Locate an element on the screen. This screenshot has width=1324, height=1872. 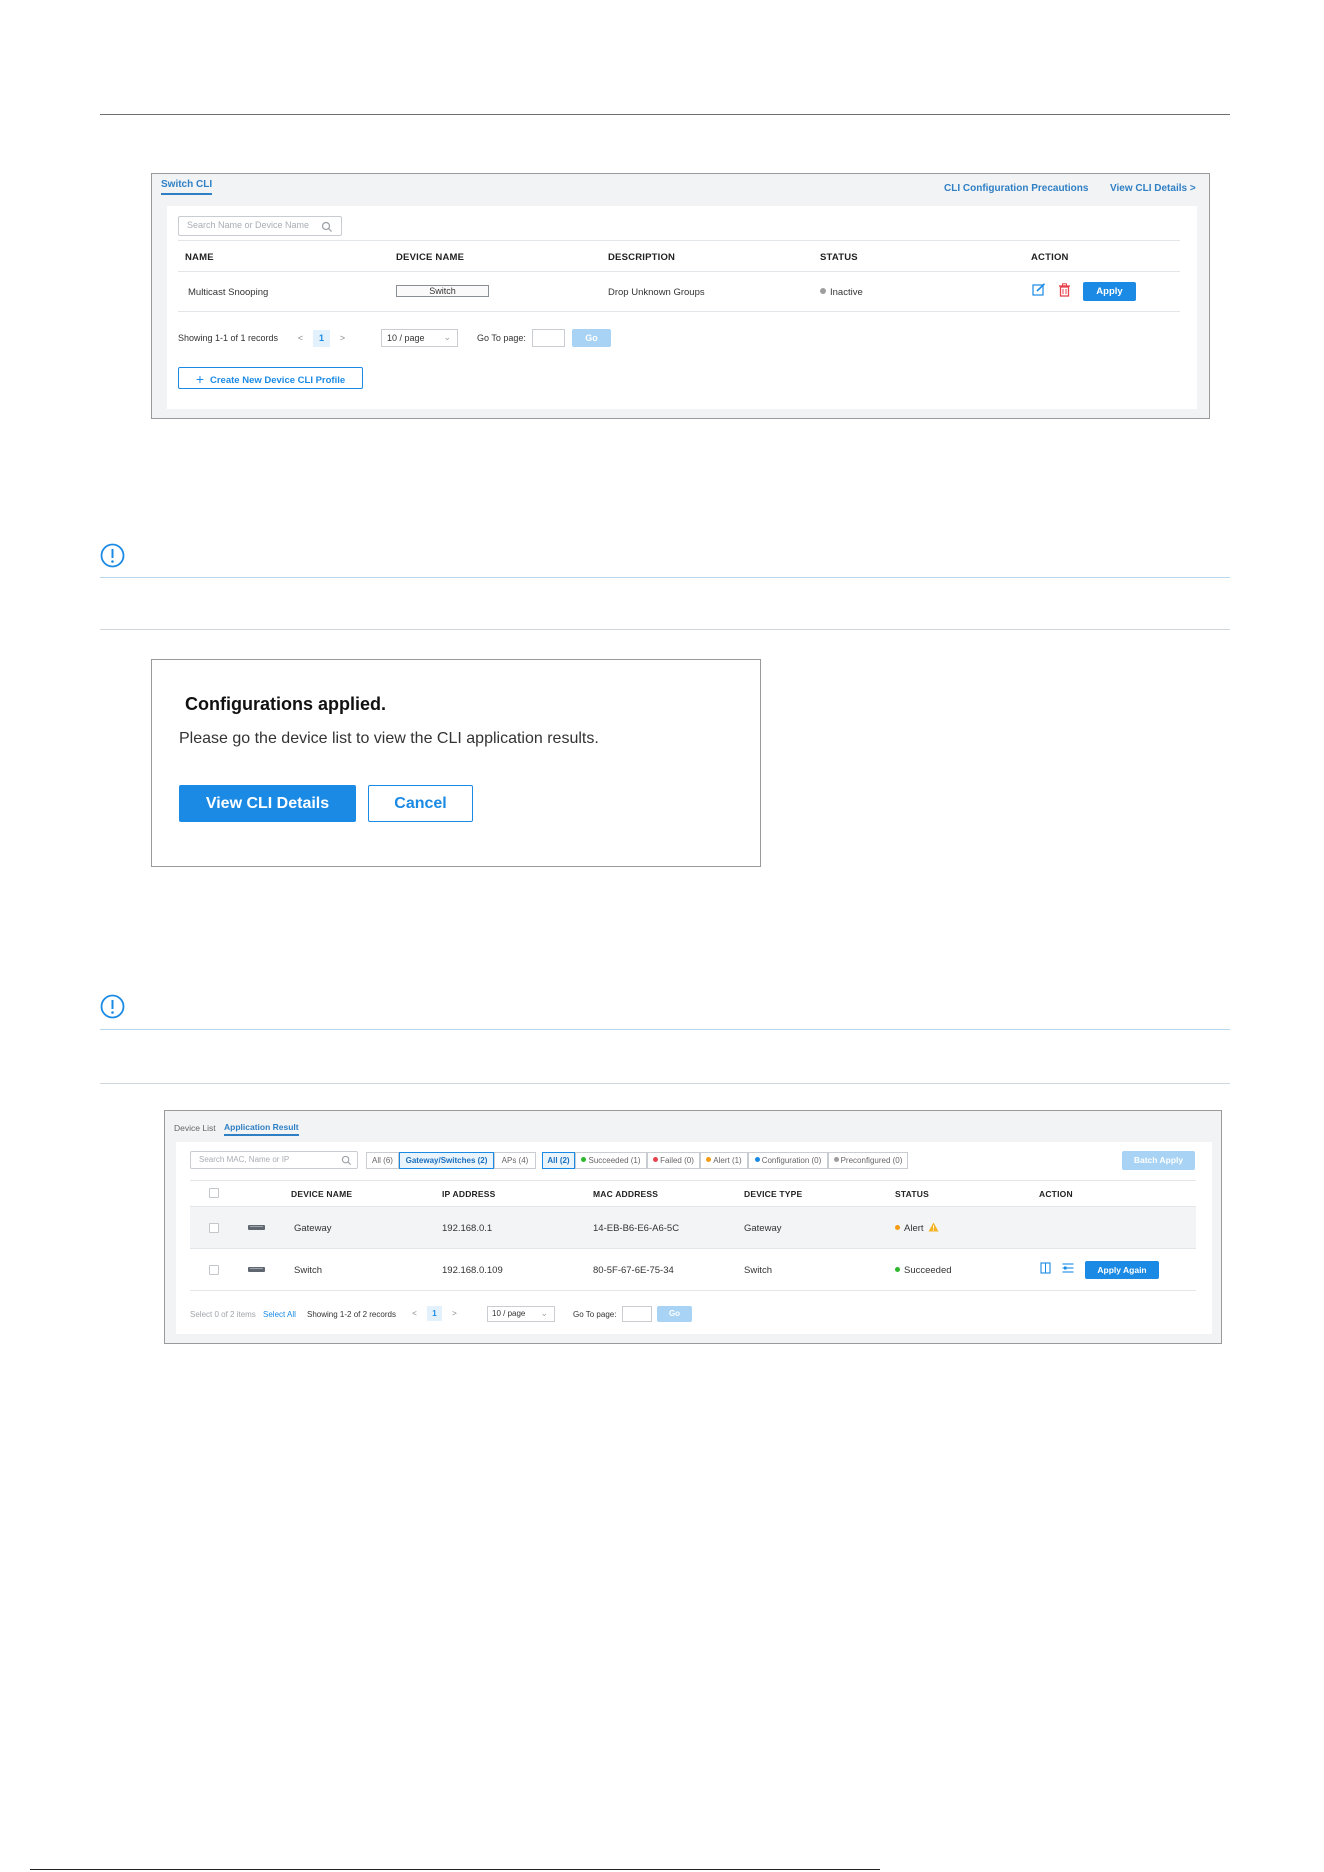
filter-failed: Failed (0) is located at coordinates (673, 1160).